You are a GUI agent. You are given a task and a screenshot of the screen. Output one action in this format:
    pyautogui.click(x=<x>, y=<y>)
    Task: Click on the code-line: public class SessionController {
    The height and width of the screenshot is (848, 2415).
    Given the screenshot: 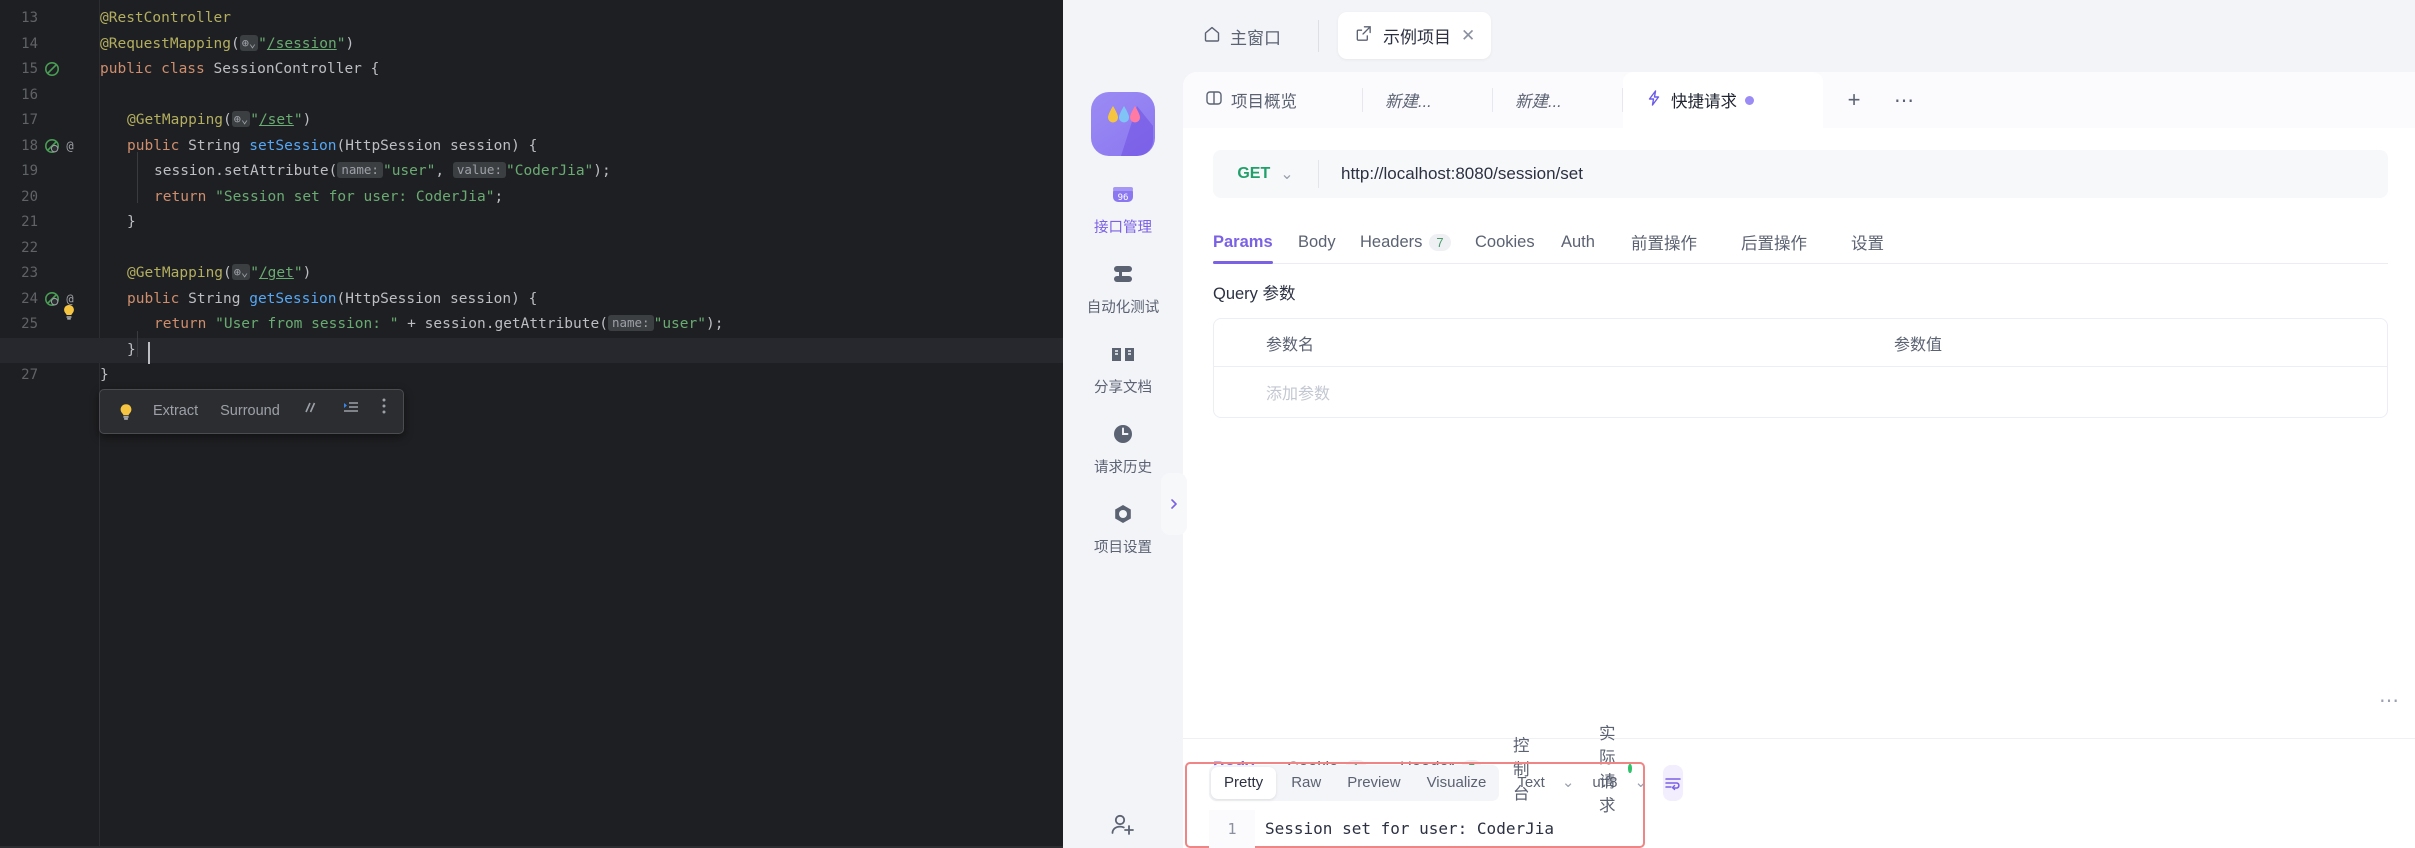 What is the action you would take?
    pyautogui.click(x=239, y=70)
    